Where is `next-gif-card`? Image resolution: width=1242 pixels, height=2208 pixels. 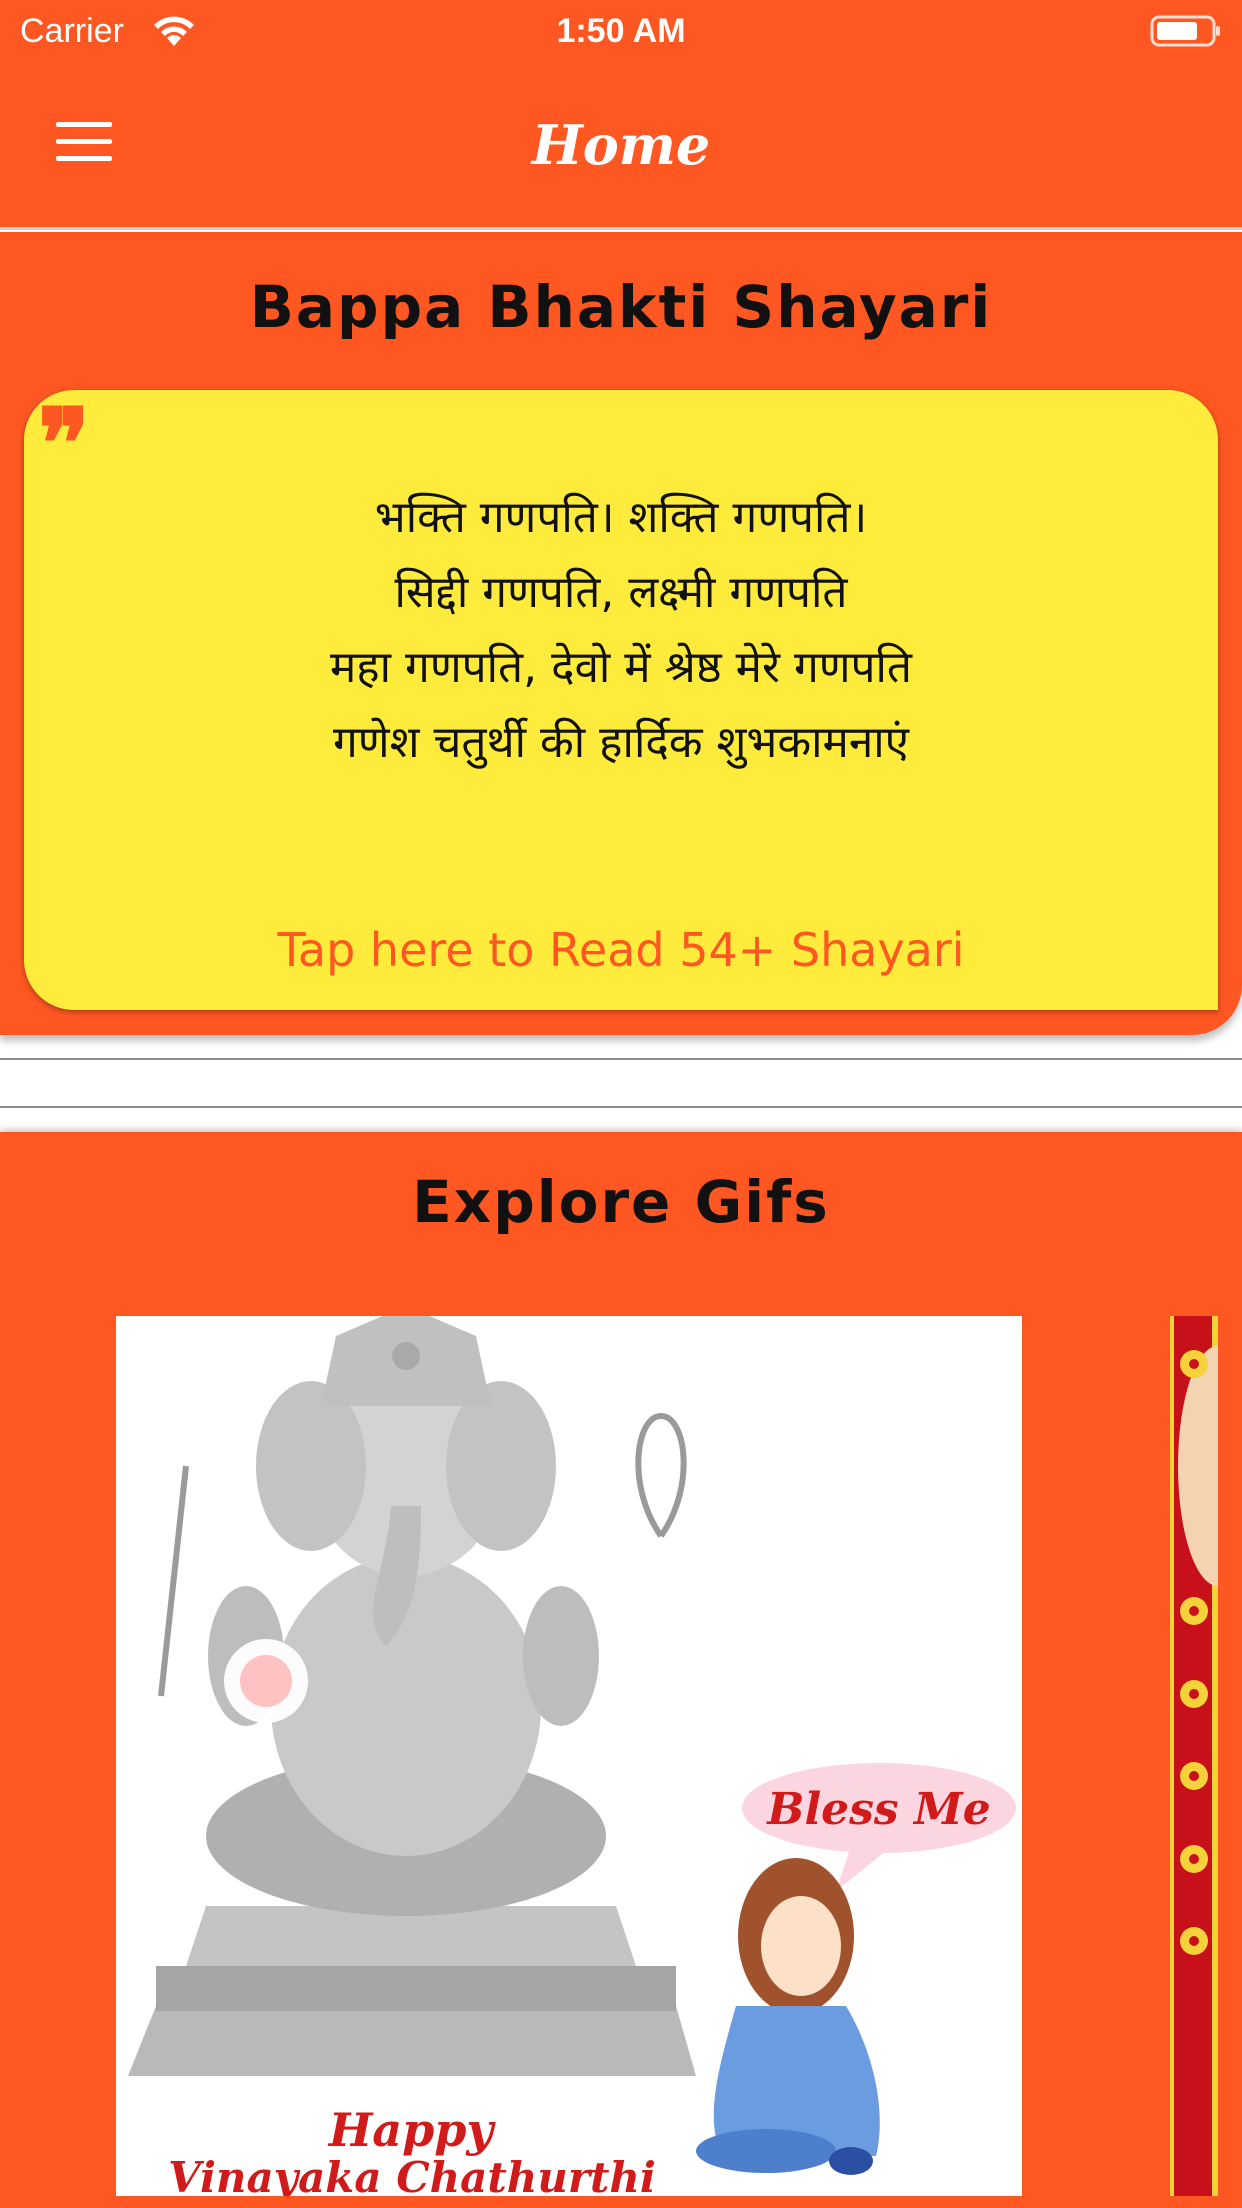 next-gif-card is located at coordinates (1194, 1756).